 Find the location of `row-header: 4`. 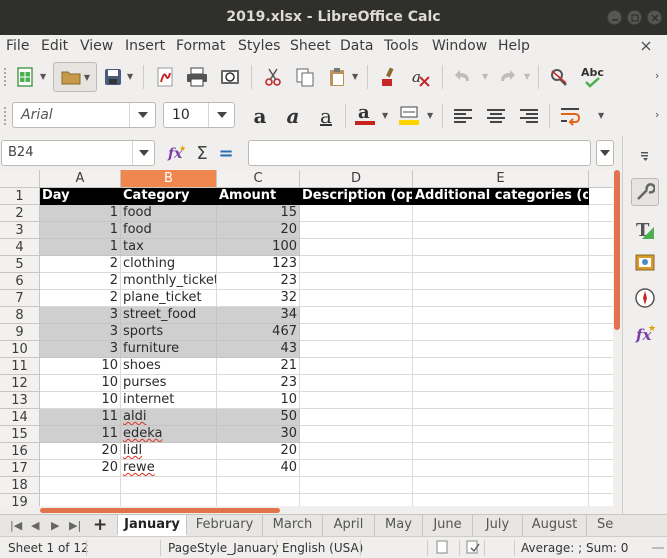

row-header: 4 is located at coordinates (20, 247).